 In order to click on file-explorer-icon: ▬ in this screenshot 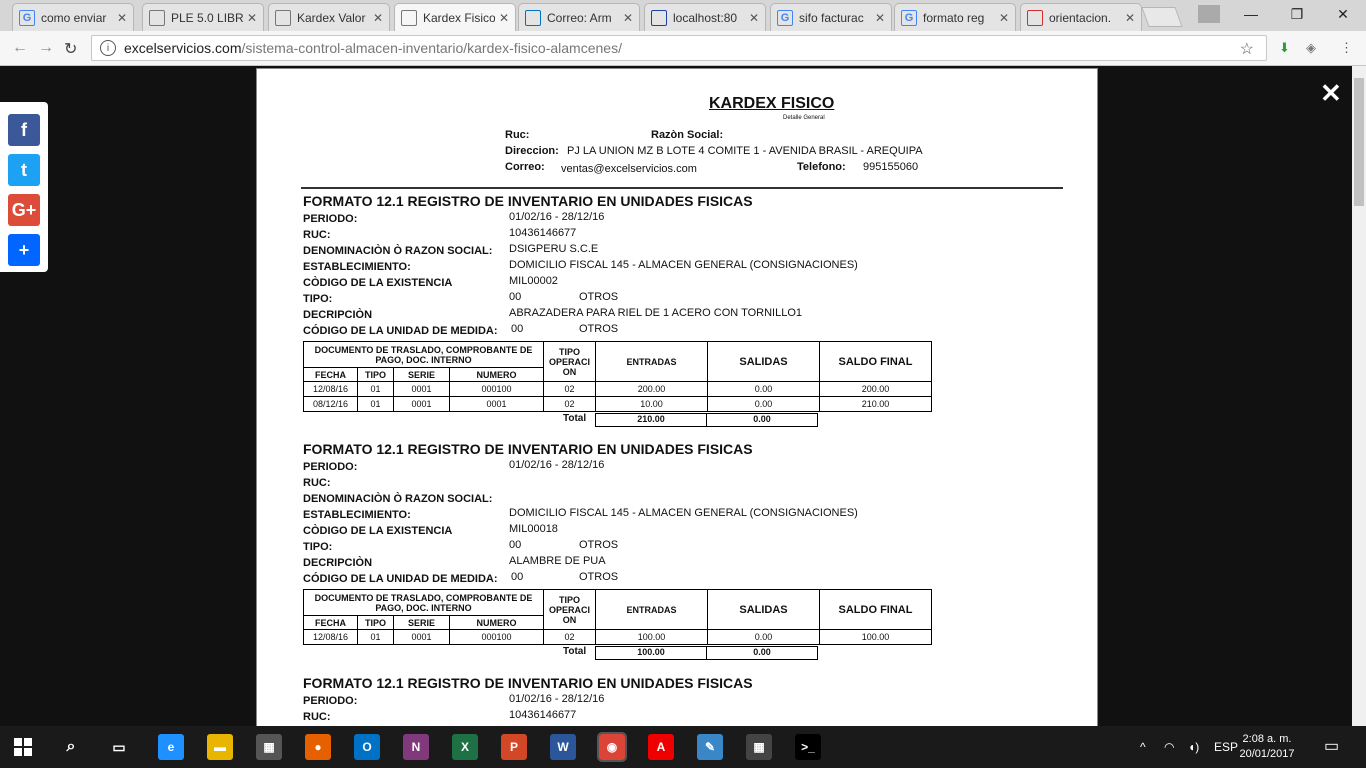, I will do `click(220, 747)`.